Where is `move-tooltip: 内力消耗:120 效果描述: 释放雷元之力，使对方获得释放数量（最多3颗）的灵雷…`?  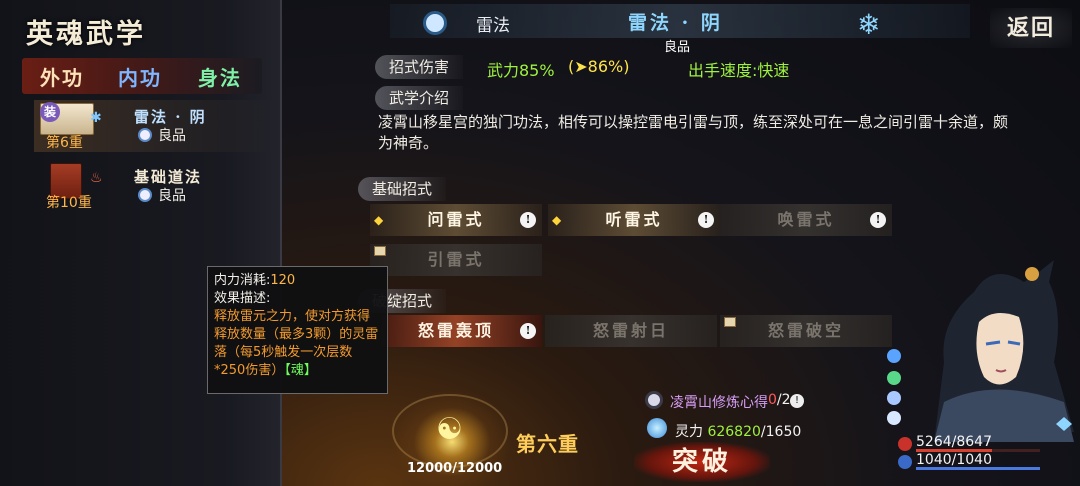 move-tooltip: 内力消耗:120 效果描述: 释放雷元之力，使对方获得释放数量（最多3颗）的灵雷… is located at coordinates (297, 330).